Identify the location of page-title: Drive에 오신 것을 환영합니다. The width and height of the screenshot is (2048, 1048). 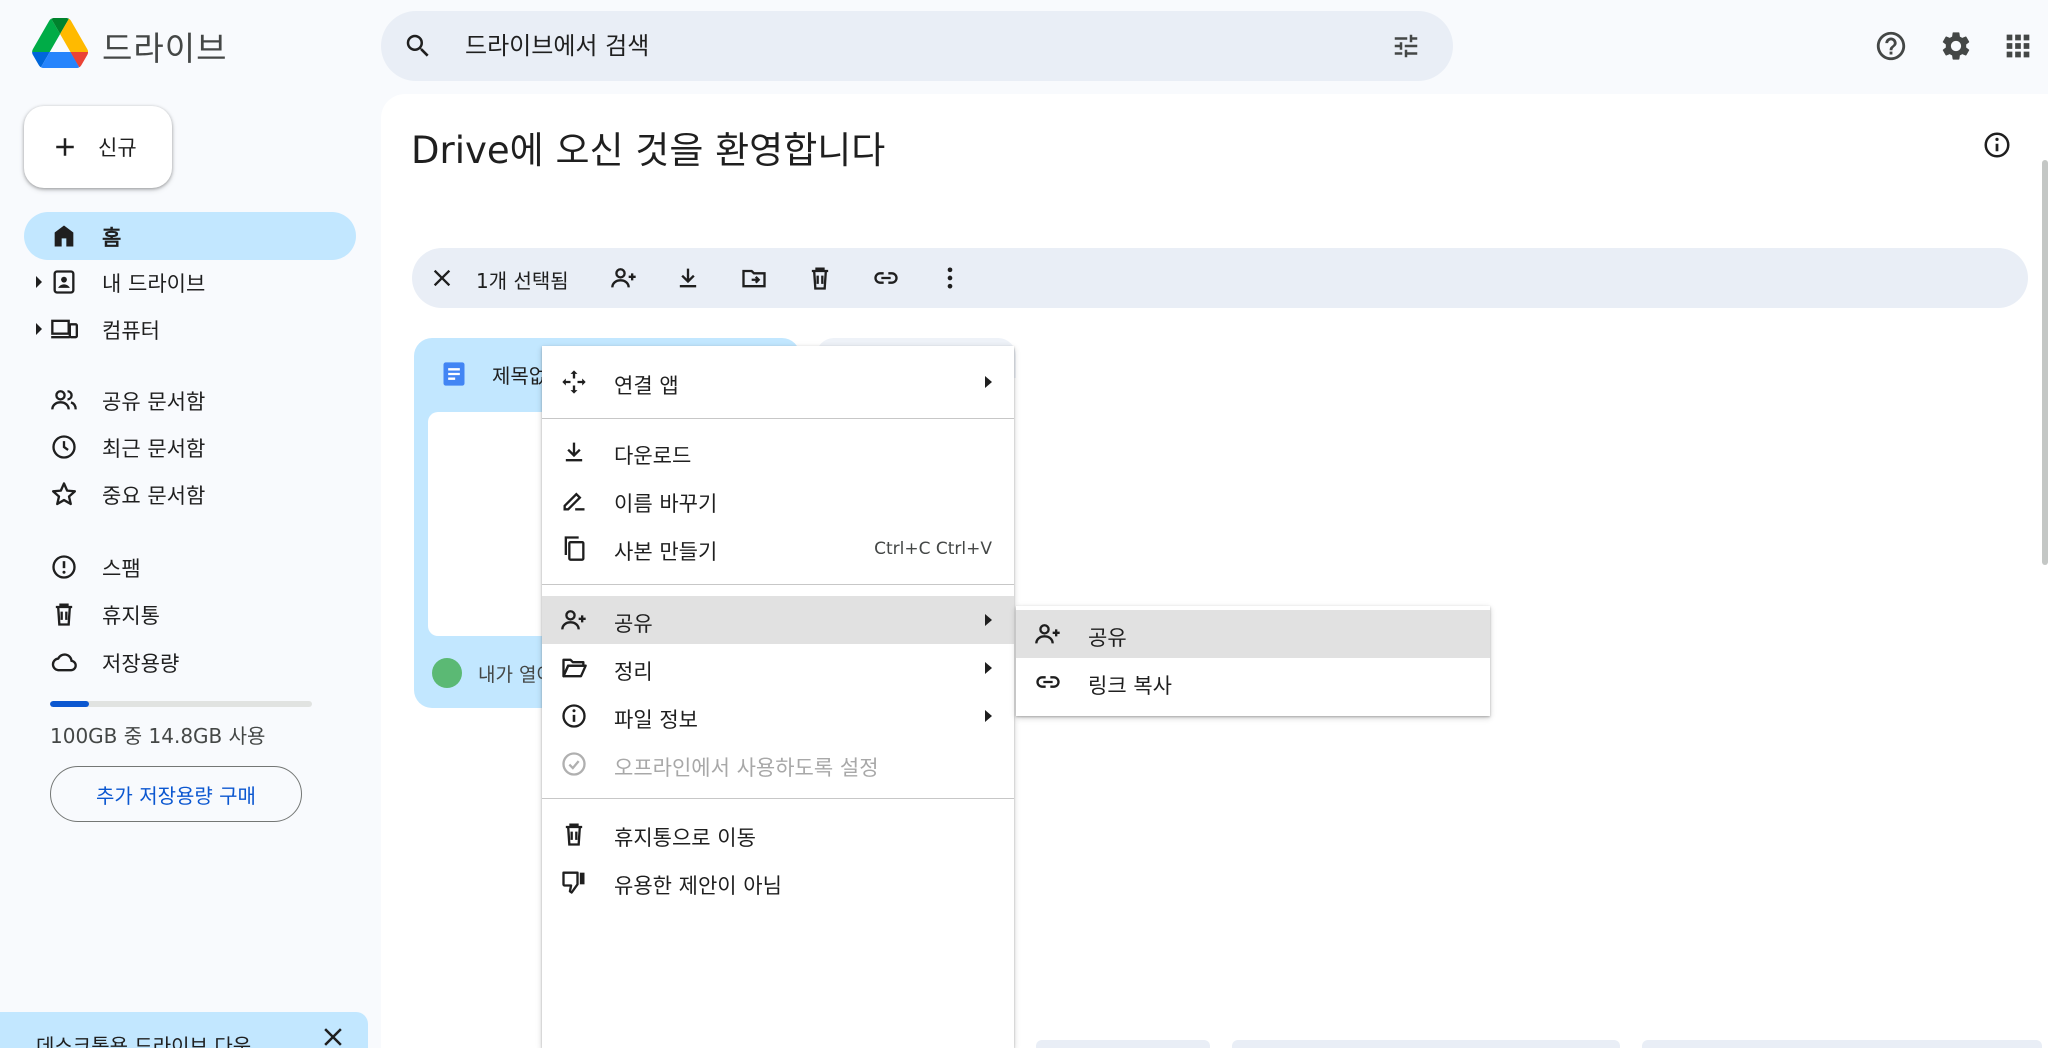
(648, 150).